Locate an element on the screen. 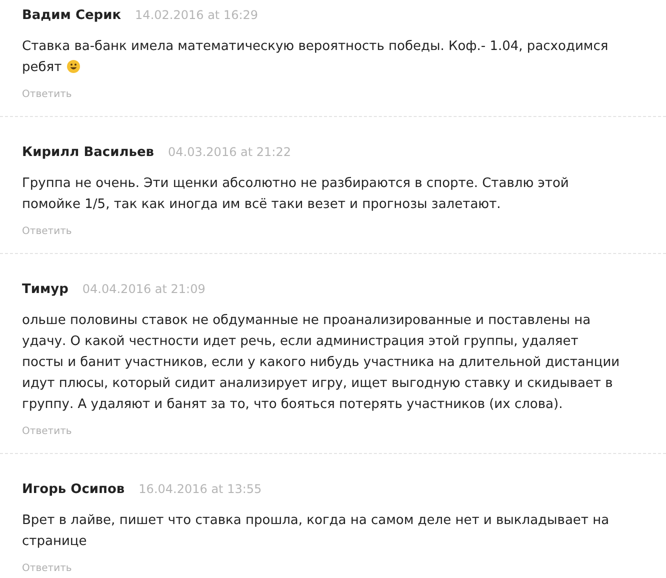 The image size is (666, 578). comment-date: 14.02.2016 at 16:29 is located at coordinates (196, 15).